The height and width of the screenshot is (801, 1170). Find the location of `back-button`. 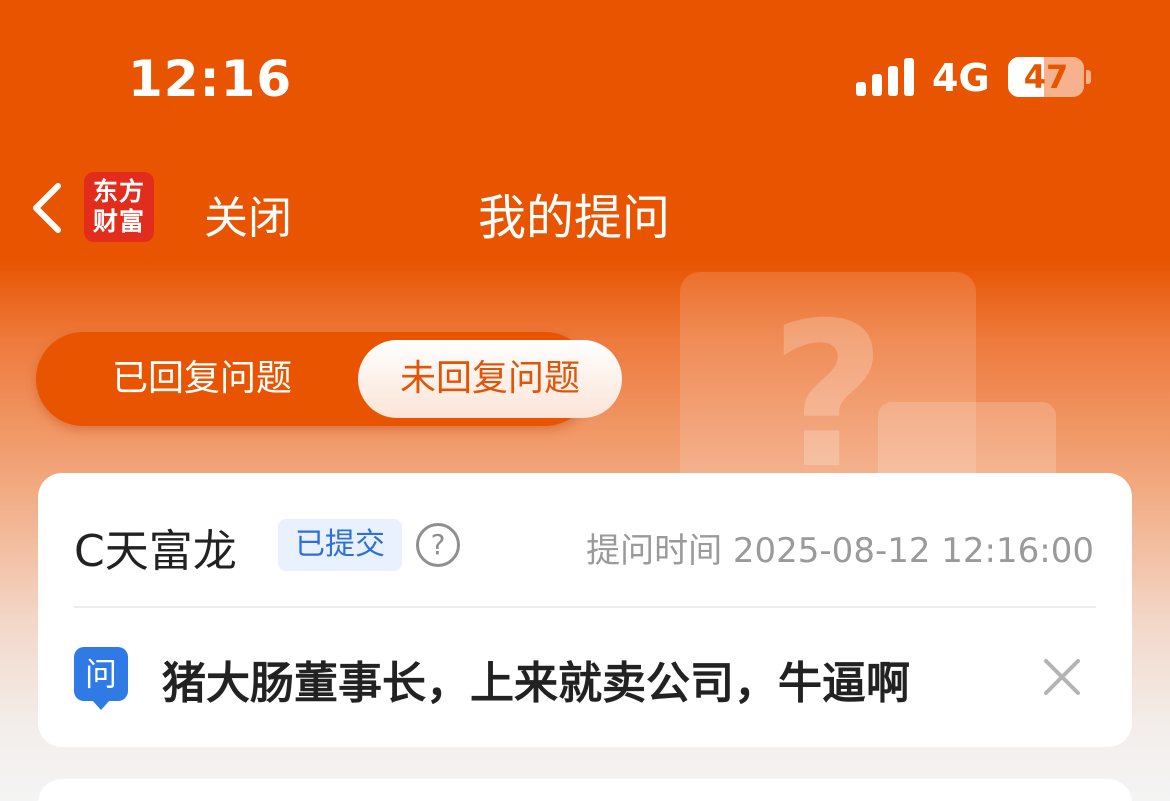

back-button is located at coordinates (48, 208).